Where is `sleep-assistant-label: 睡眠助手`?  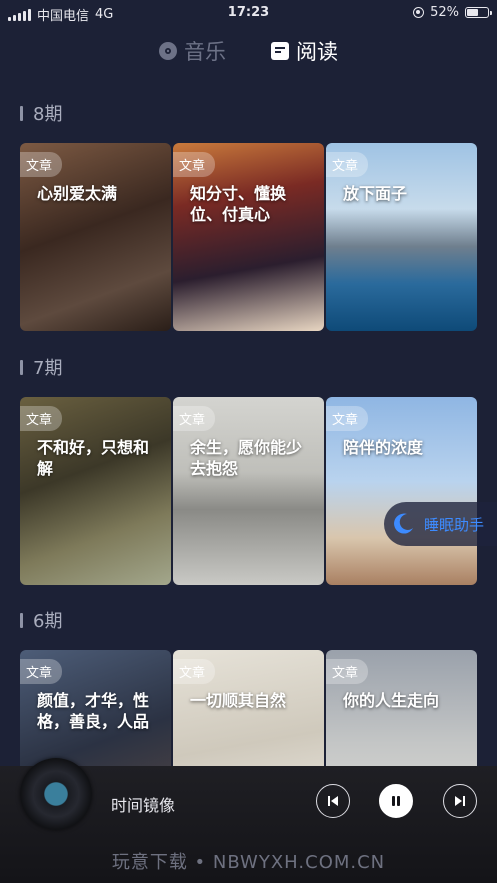 sleep-assistant-label: 睡眠助手 is located at coordinates (454, 524).